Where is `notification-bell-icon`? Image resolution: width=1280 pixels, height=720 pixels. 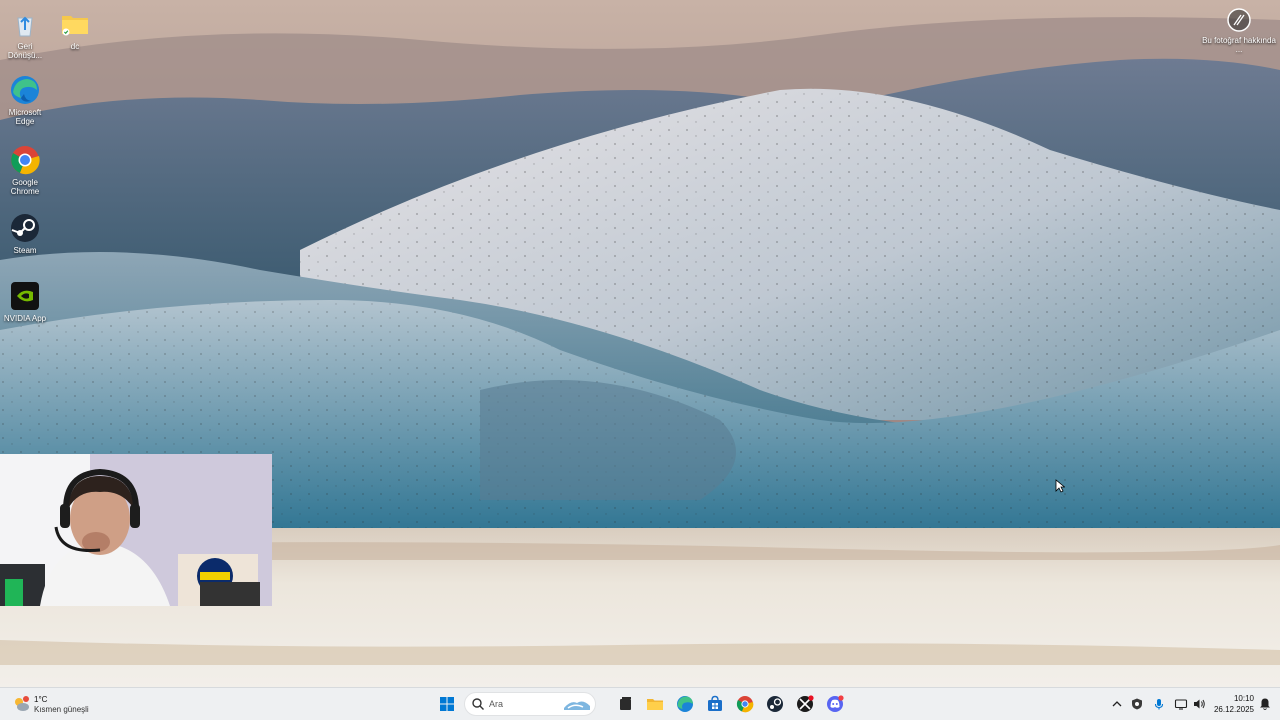
notification-bell-icon is located at coordinates (1265, 704).